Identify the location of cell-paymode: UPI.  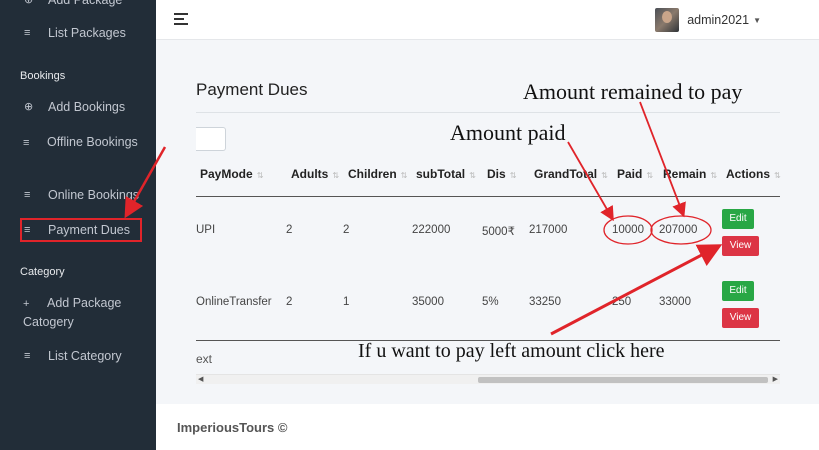
(206, 230).